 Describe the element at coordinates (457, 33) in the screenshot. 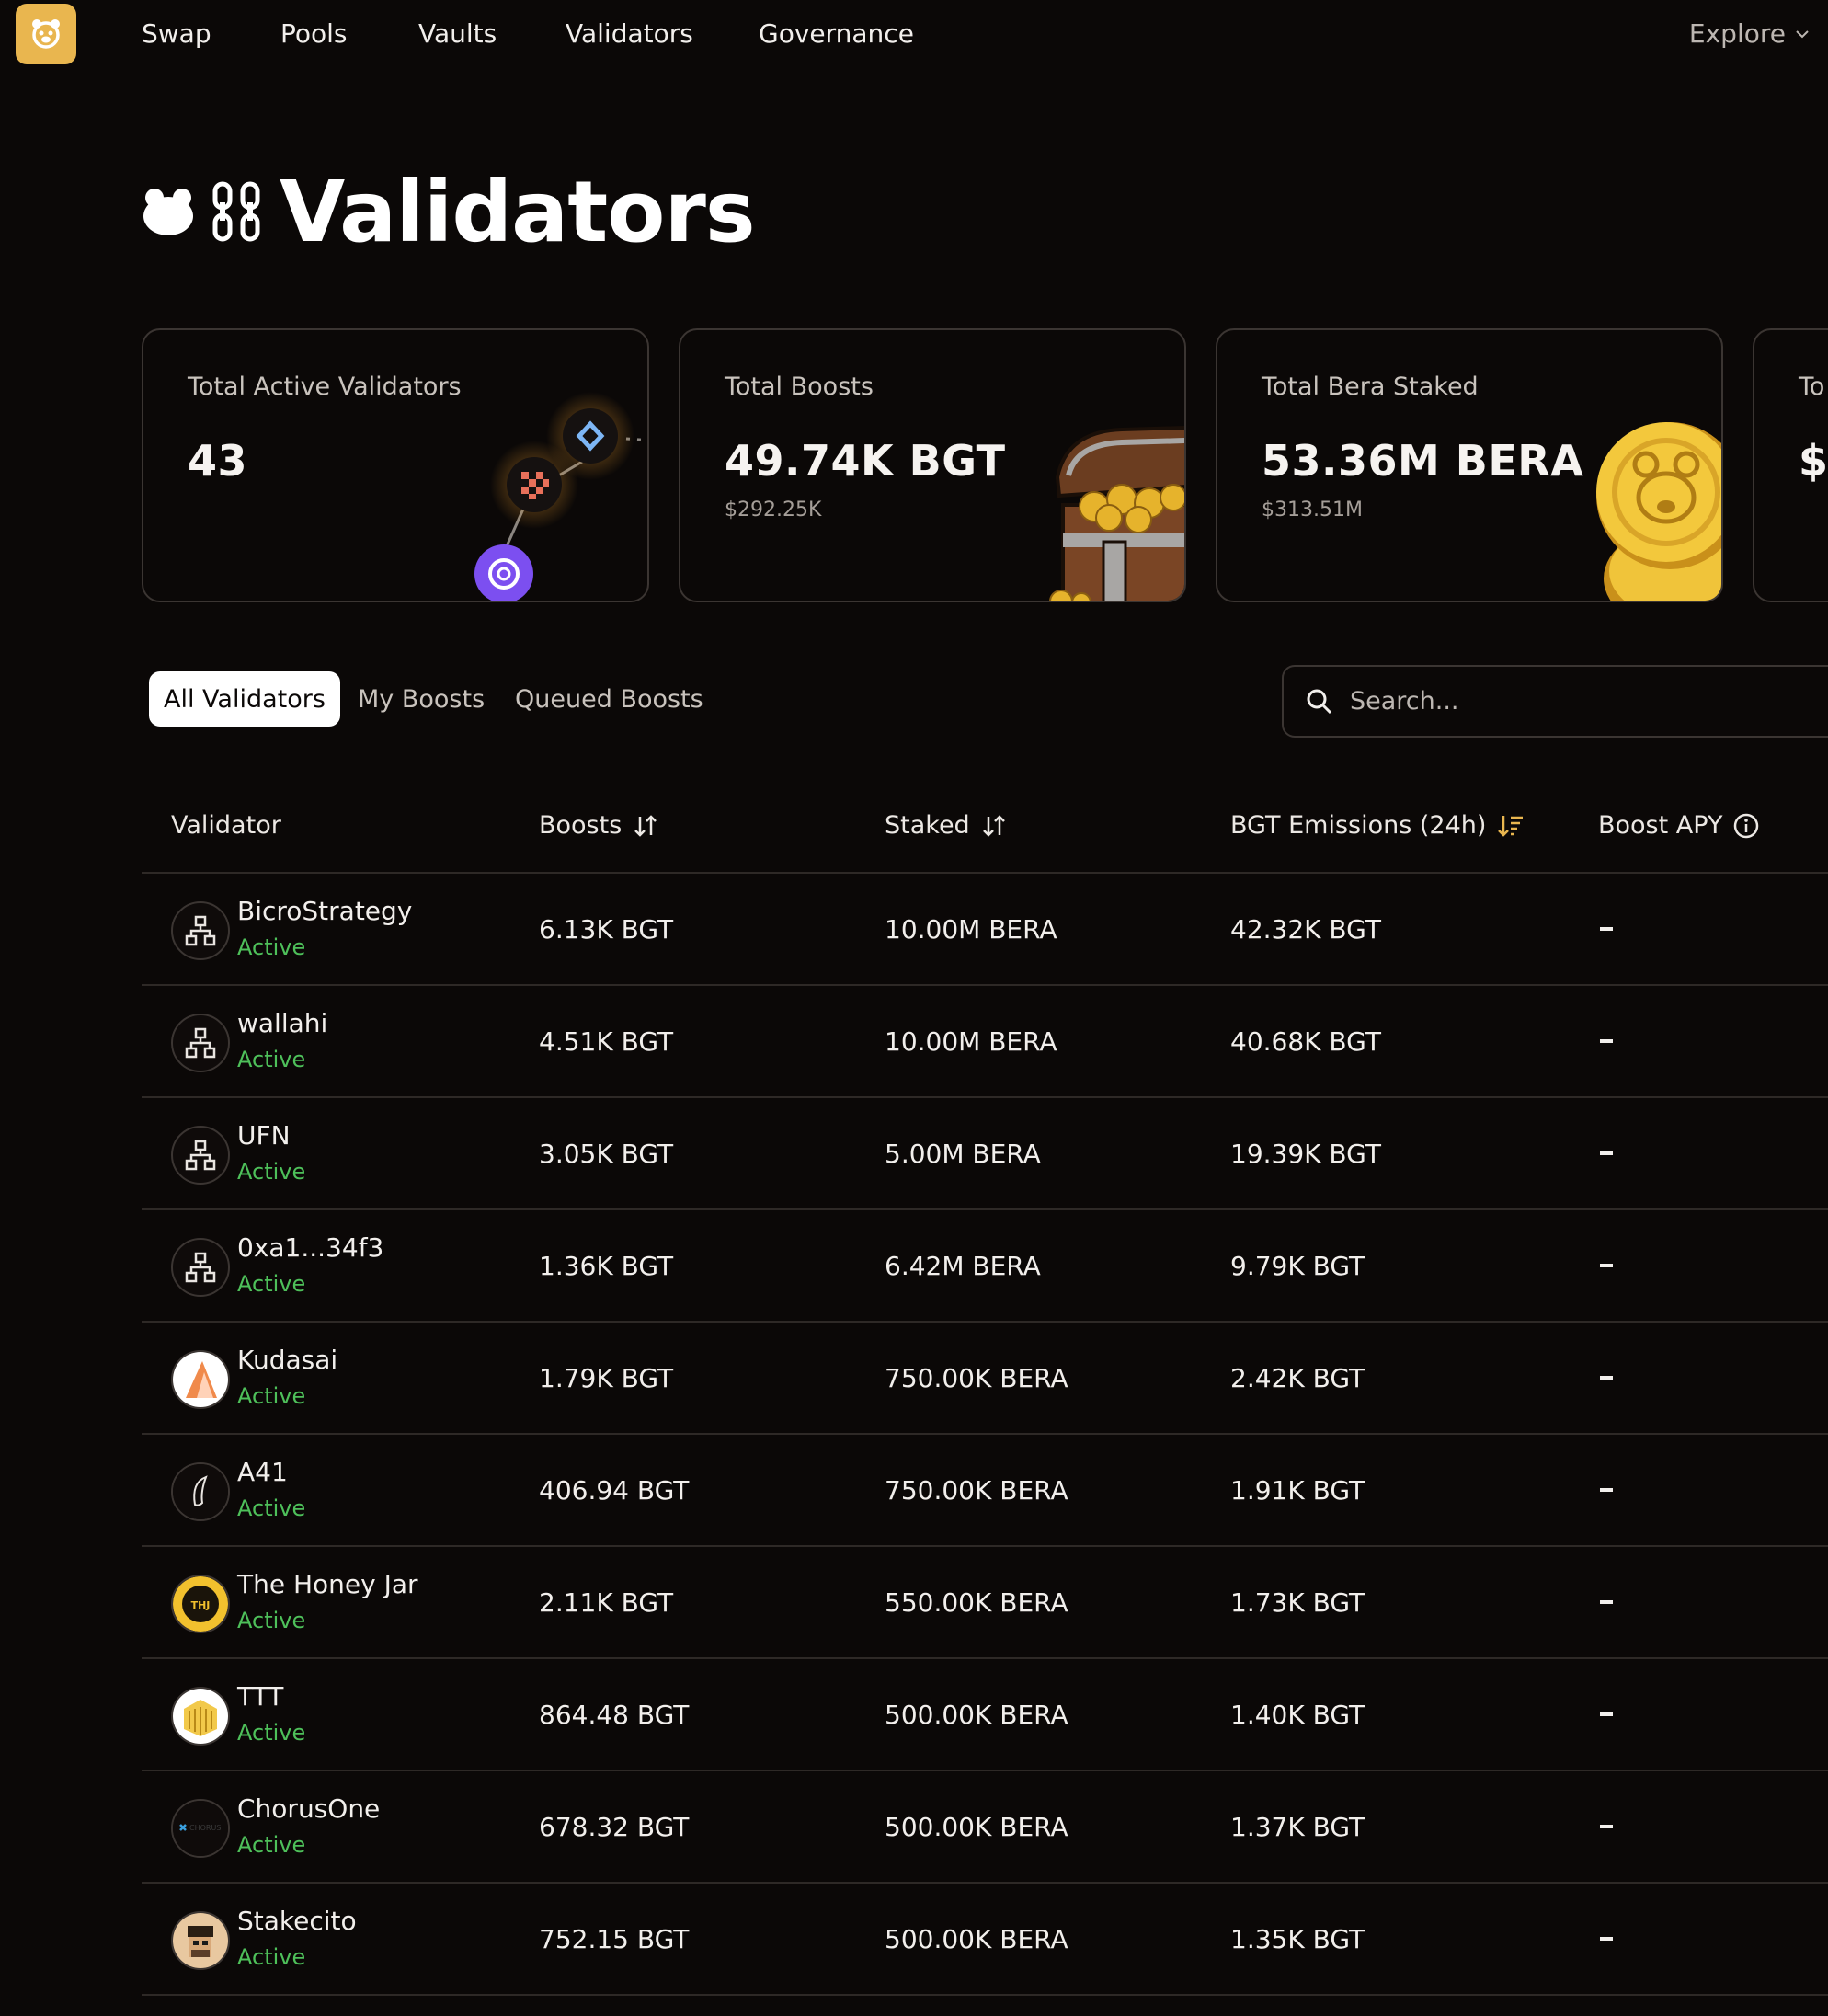

I see `nav-vaults: Vaults` at that location.